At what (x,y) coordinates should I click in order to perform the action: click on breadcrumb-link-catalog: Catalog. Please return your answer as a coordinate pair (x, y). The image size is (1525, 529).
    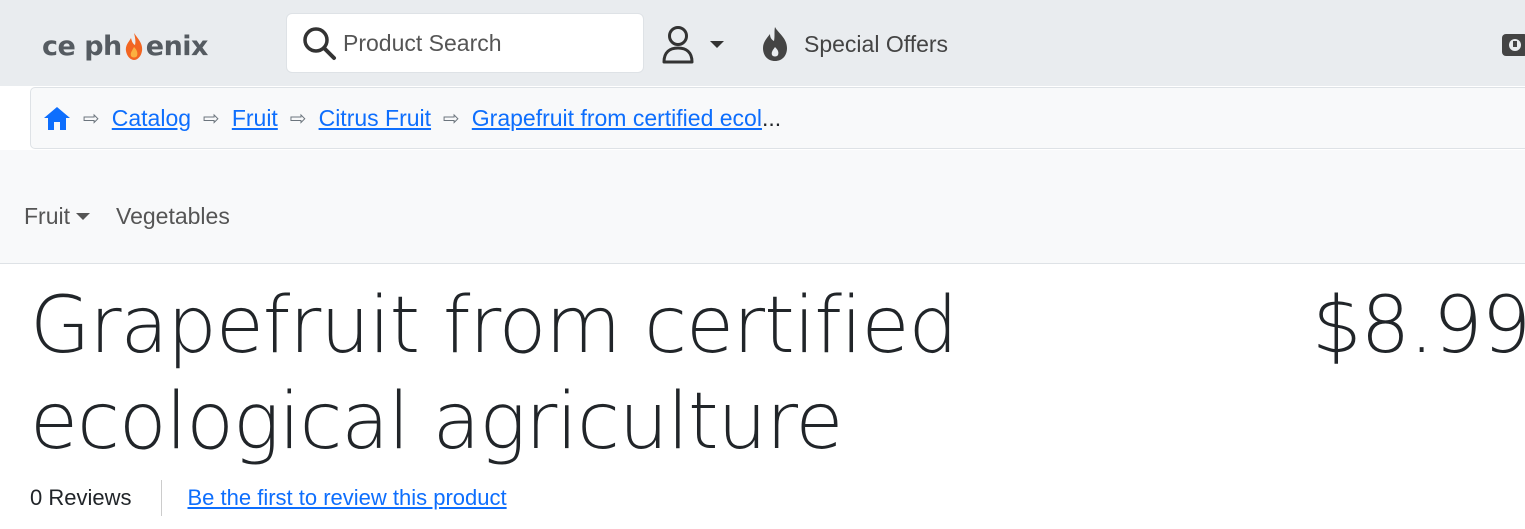
    Looking at the image, I should click on (151, 118).